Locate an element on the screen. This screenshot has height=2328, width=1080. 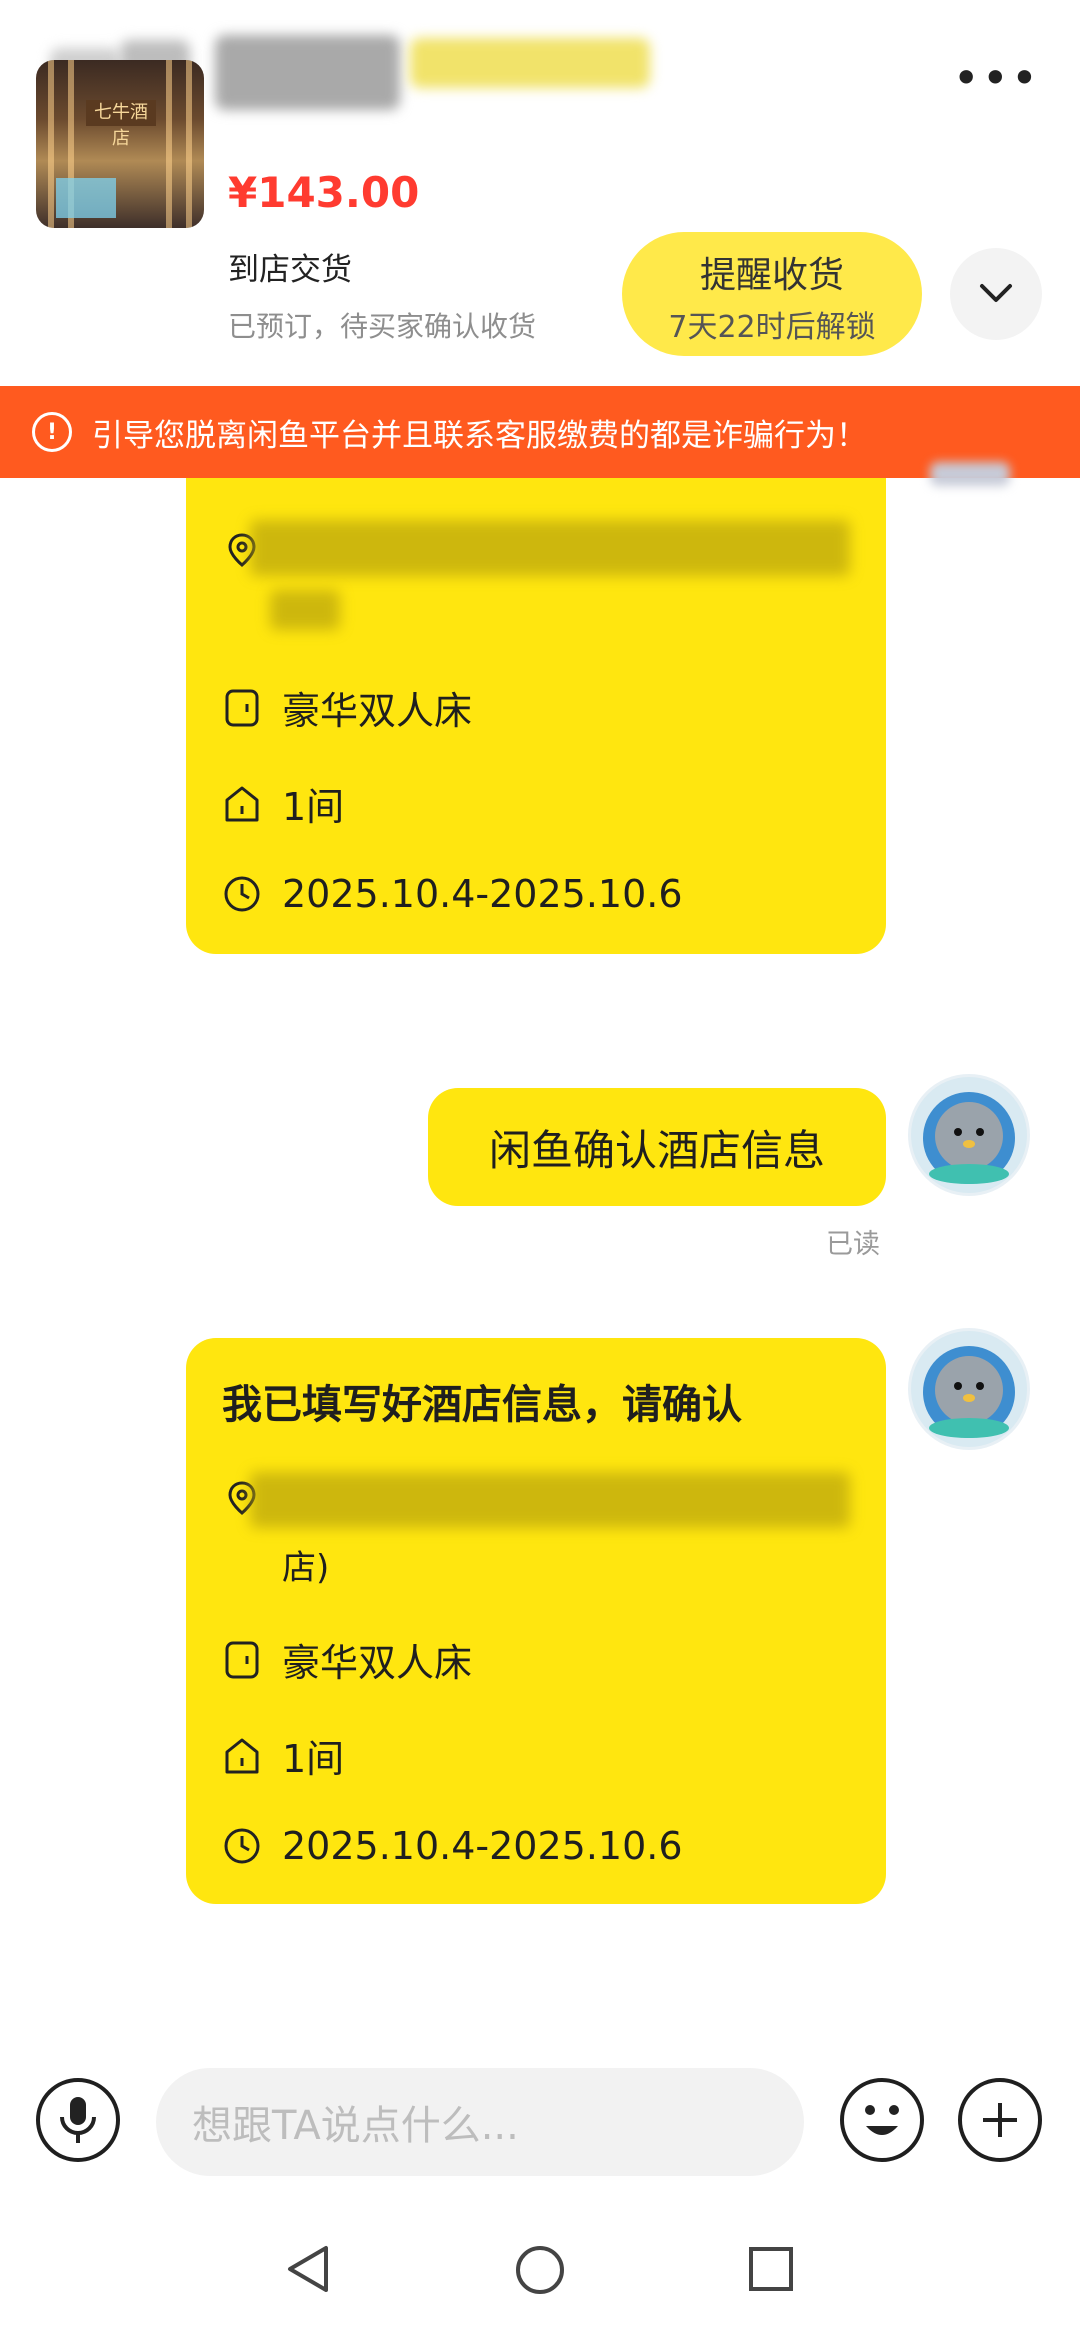
mic-icon is located at coordinates (78, 2120).